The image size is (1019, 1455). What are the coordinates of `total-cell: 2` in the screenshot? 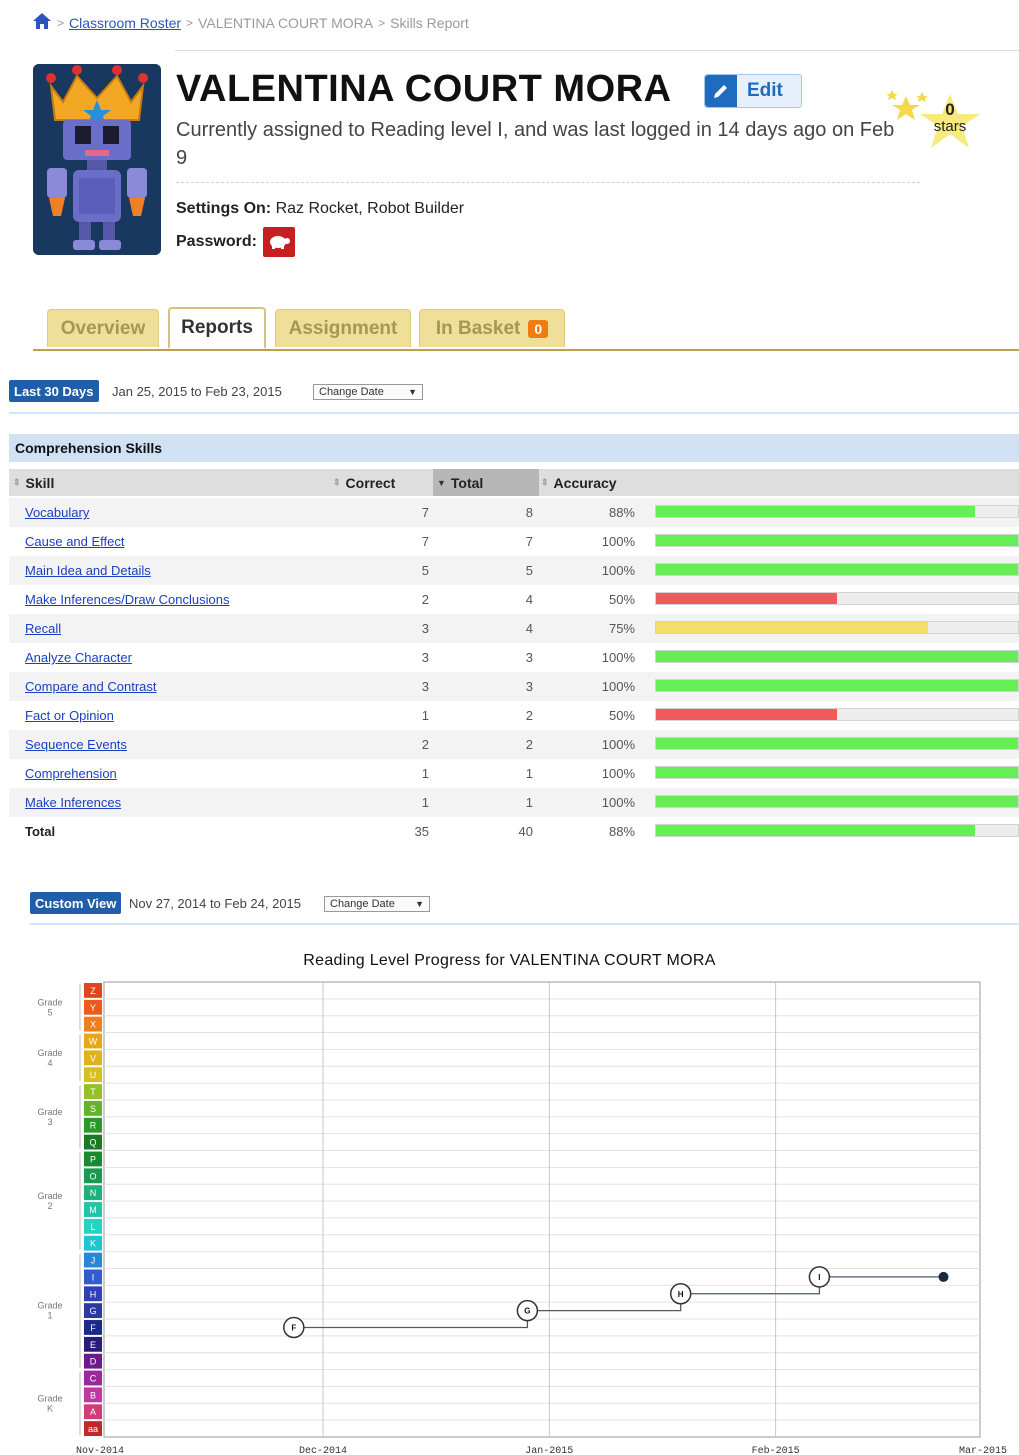 It's located at (529, 744).